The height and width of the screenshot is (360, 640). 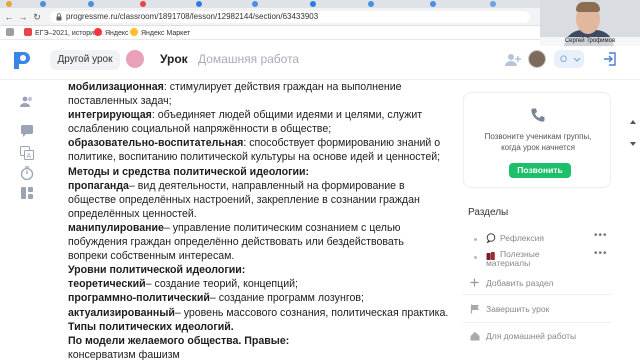 What do you see at coordinates (342, 143) in the screenshot?
I see `doc-line-text: : способствует формированию знаний о` at bounding box center [342, 143].